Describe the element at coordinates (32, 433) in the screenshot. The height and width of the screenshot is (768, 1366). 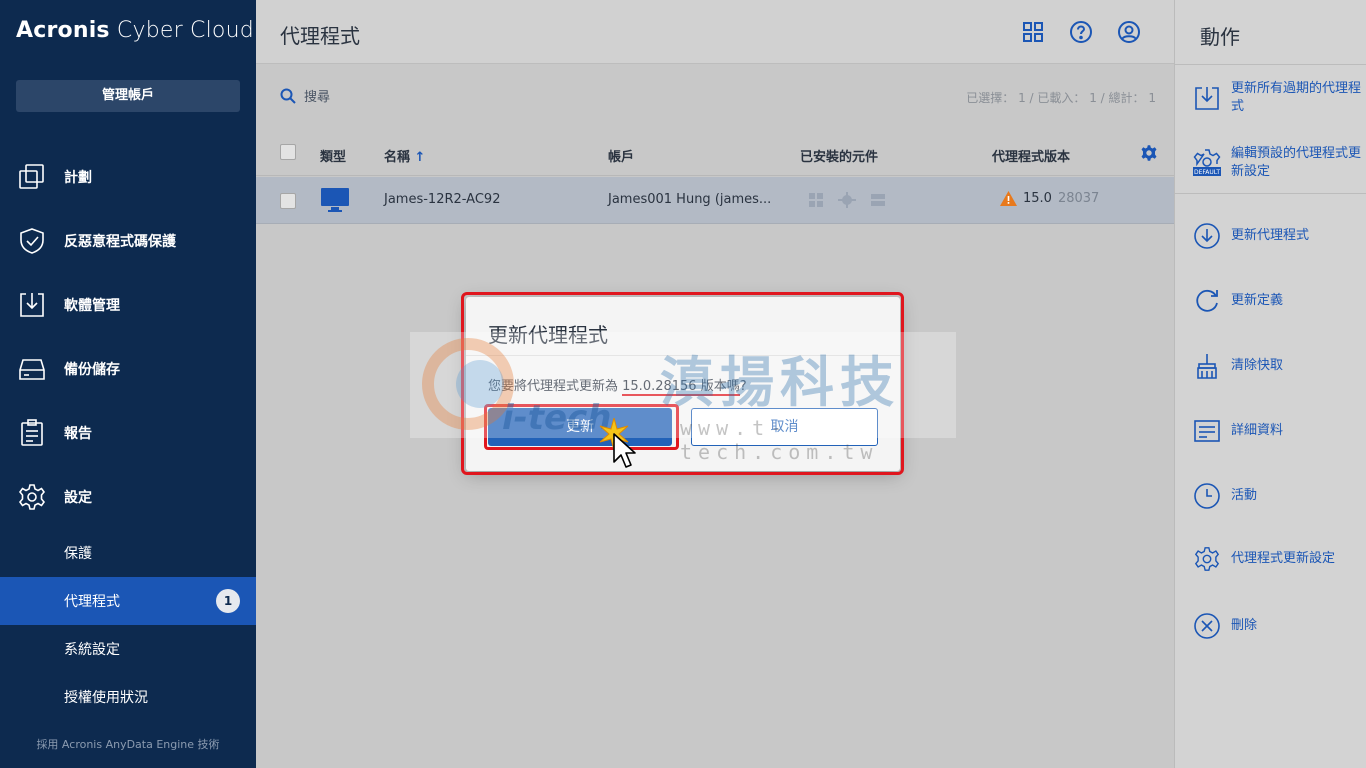
I see `report-icon` at that location.